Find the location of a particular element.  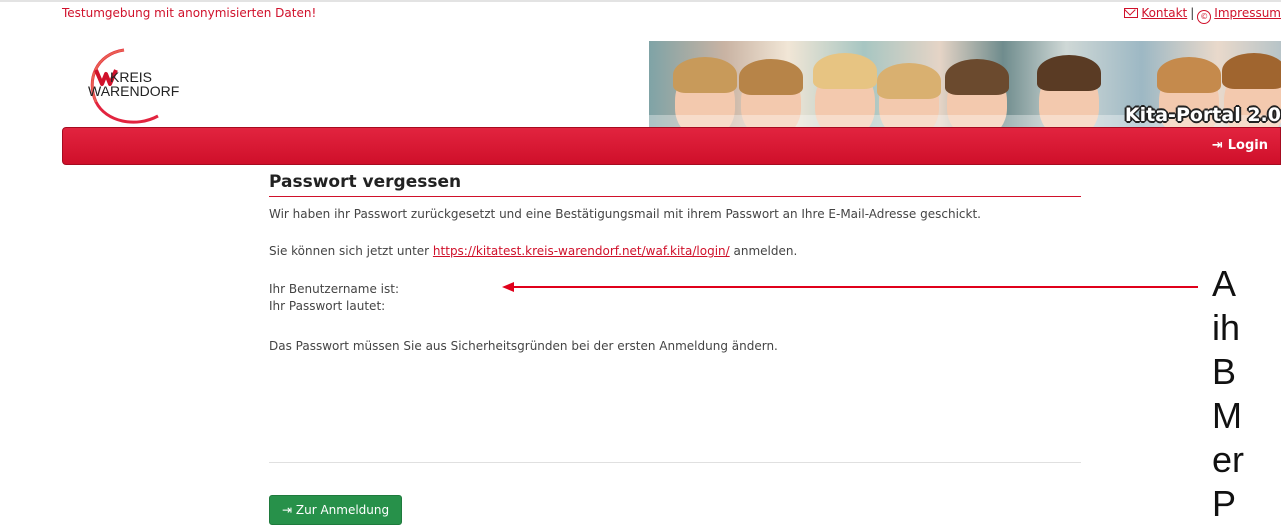

copyright-icon: © is located at coordinates (1204, 17).